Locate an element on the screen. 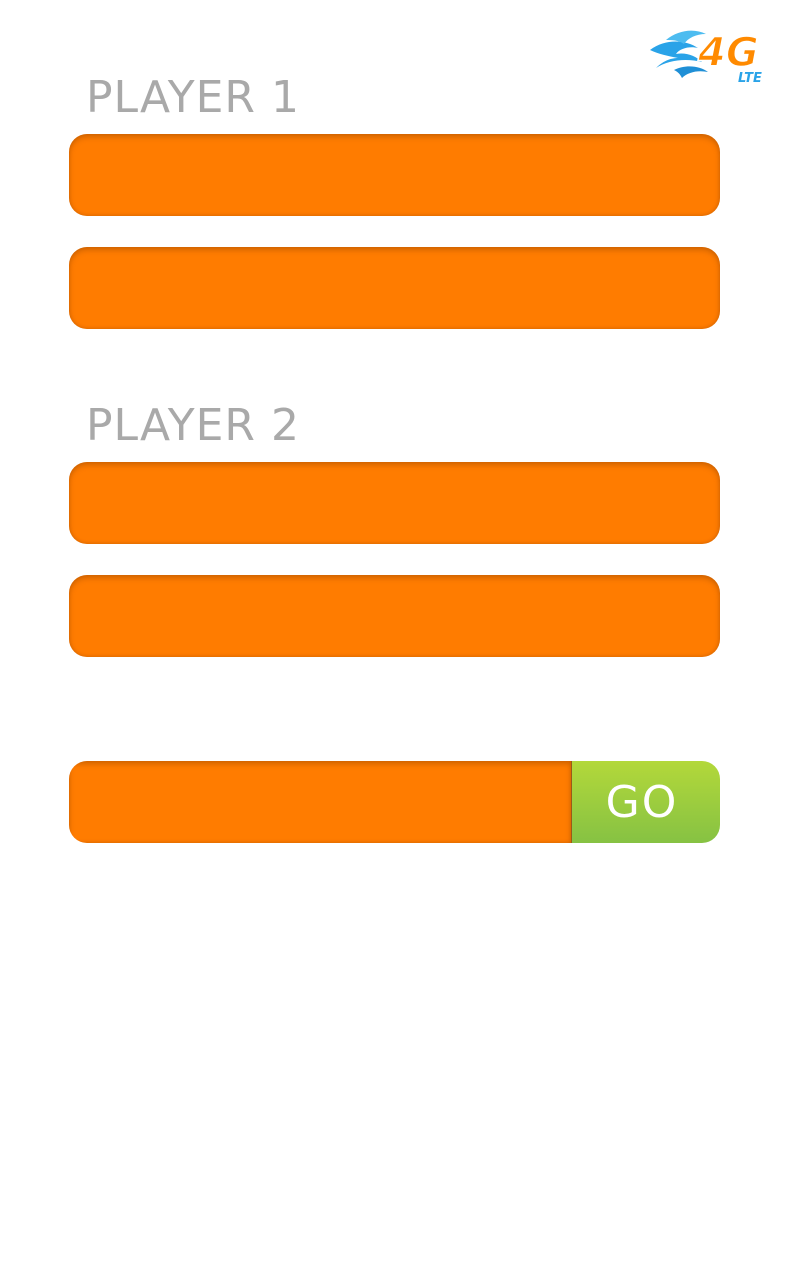 This screenshot has height=1280, width=800. player-2-first-field is located at coordinates (394, 503).